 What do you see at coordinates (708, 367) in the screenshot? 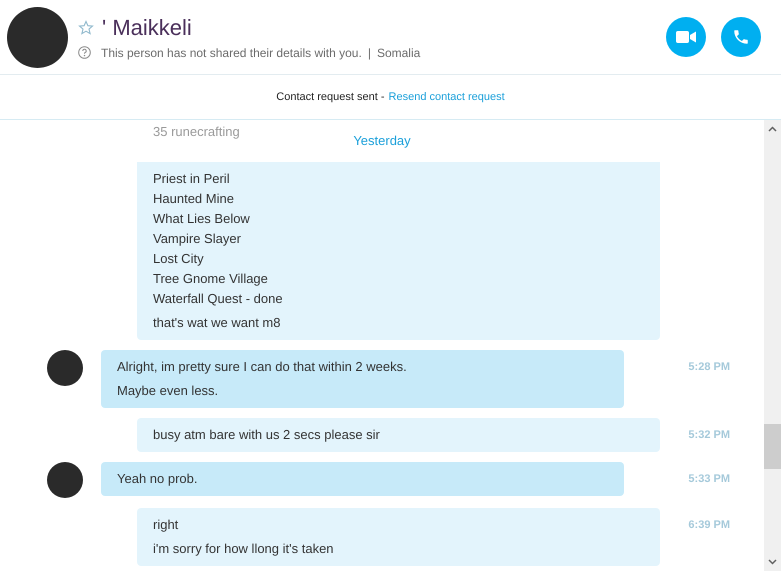
I see `message-time: 5:28 PM` at bounding box center [708, 367].